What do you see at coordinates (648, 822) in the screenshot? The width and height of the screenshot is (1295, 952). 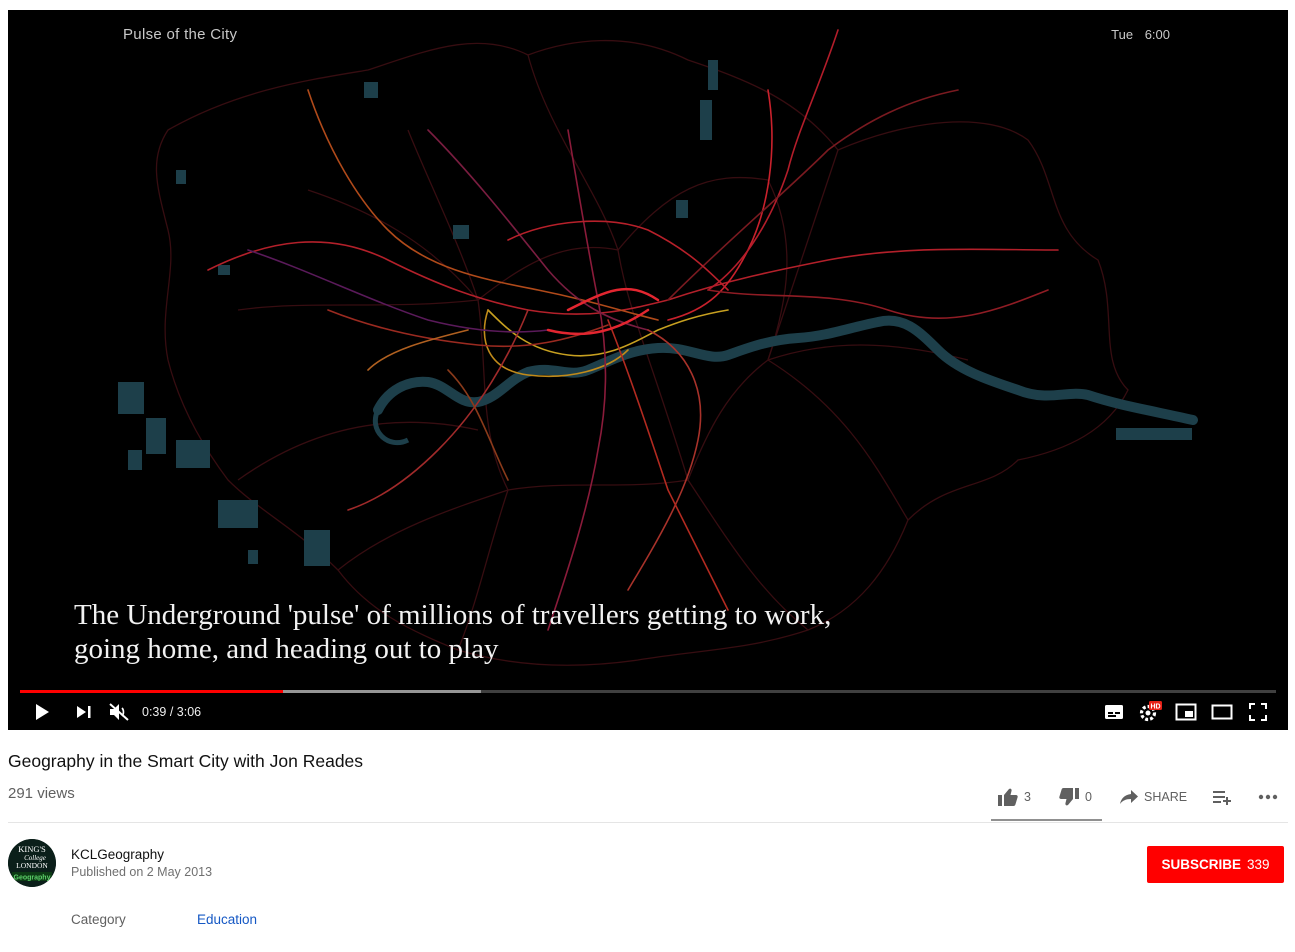 I see `divider` at bounding box center [648, 822].